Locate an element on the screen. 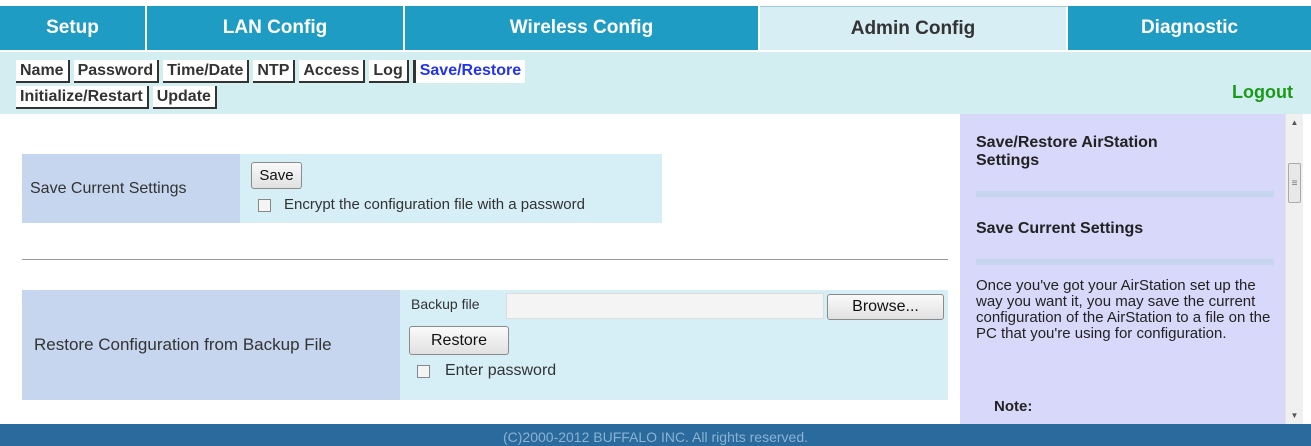  backup-file-input is located at coordinates (665, 306).